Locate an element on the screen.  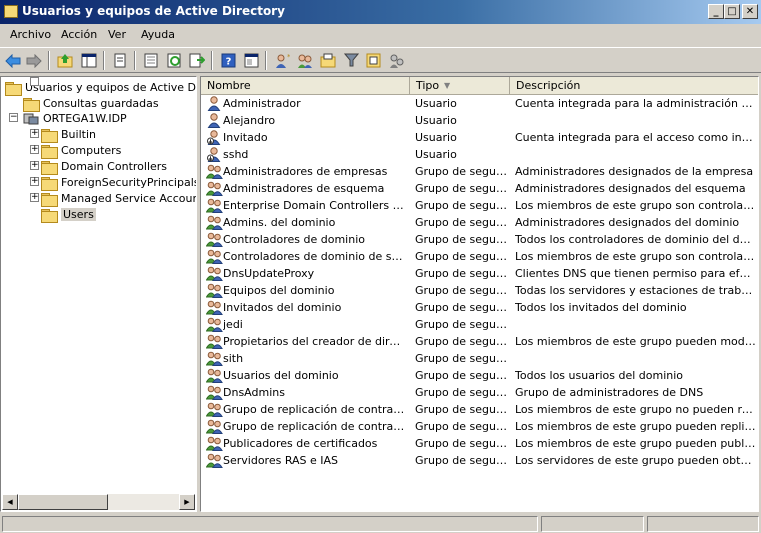
up-folder-icon is located at coordinates (65, 60).